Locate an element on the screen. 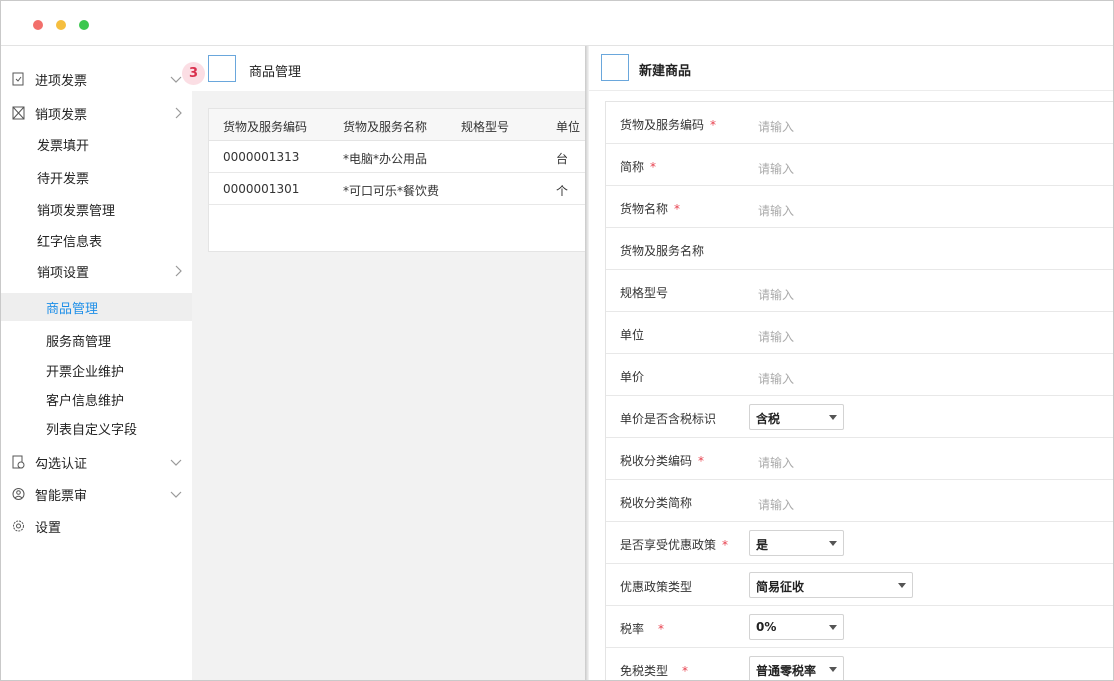  field-row-price: 单价 请输入 is located at coordinates (859, 375).